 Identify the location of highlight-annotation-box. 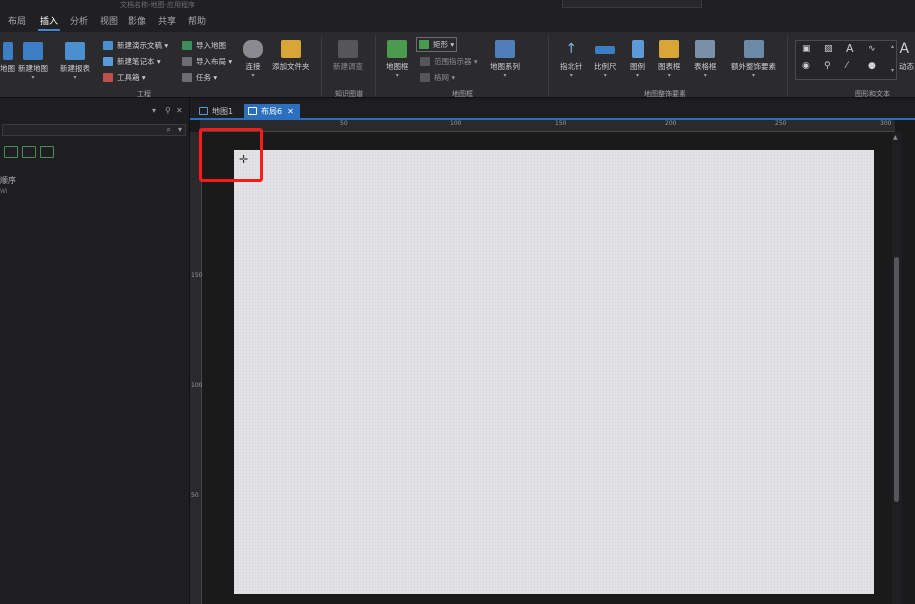
(231, 155).